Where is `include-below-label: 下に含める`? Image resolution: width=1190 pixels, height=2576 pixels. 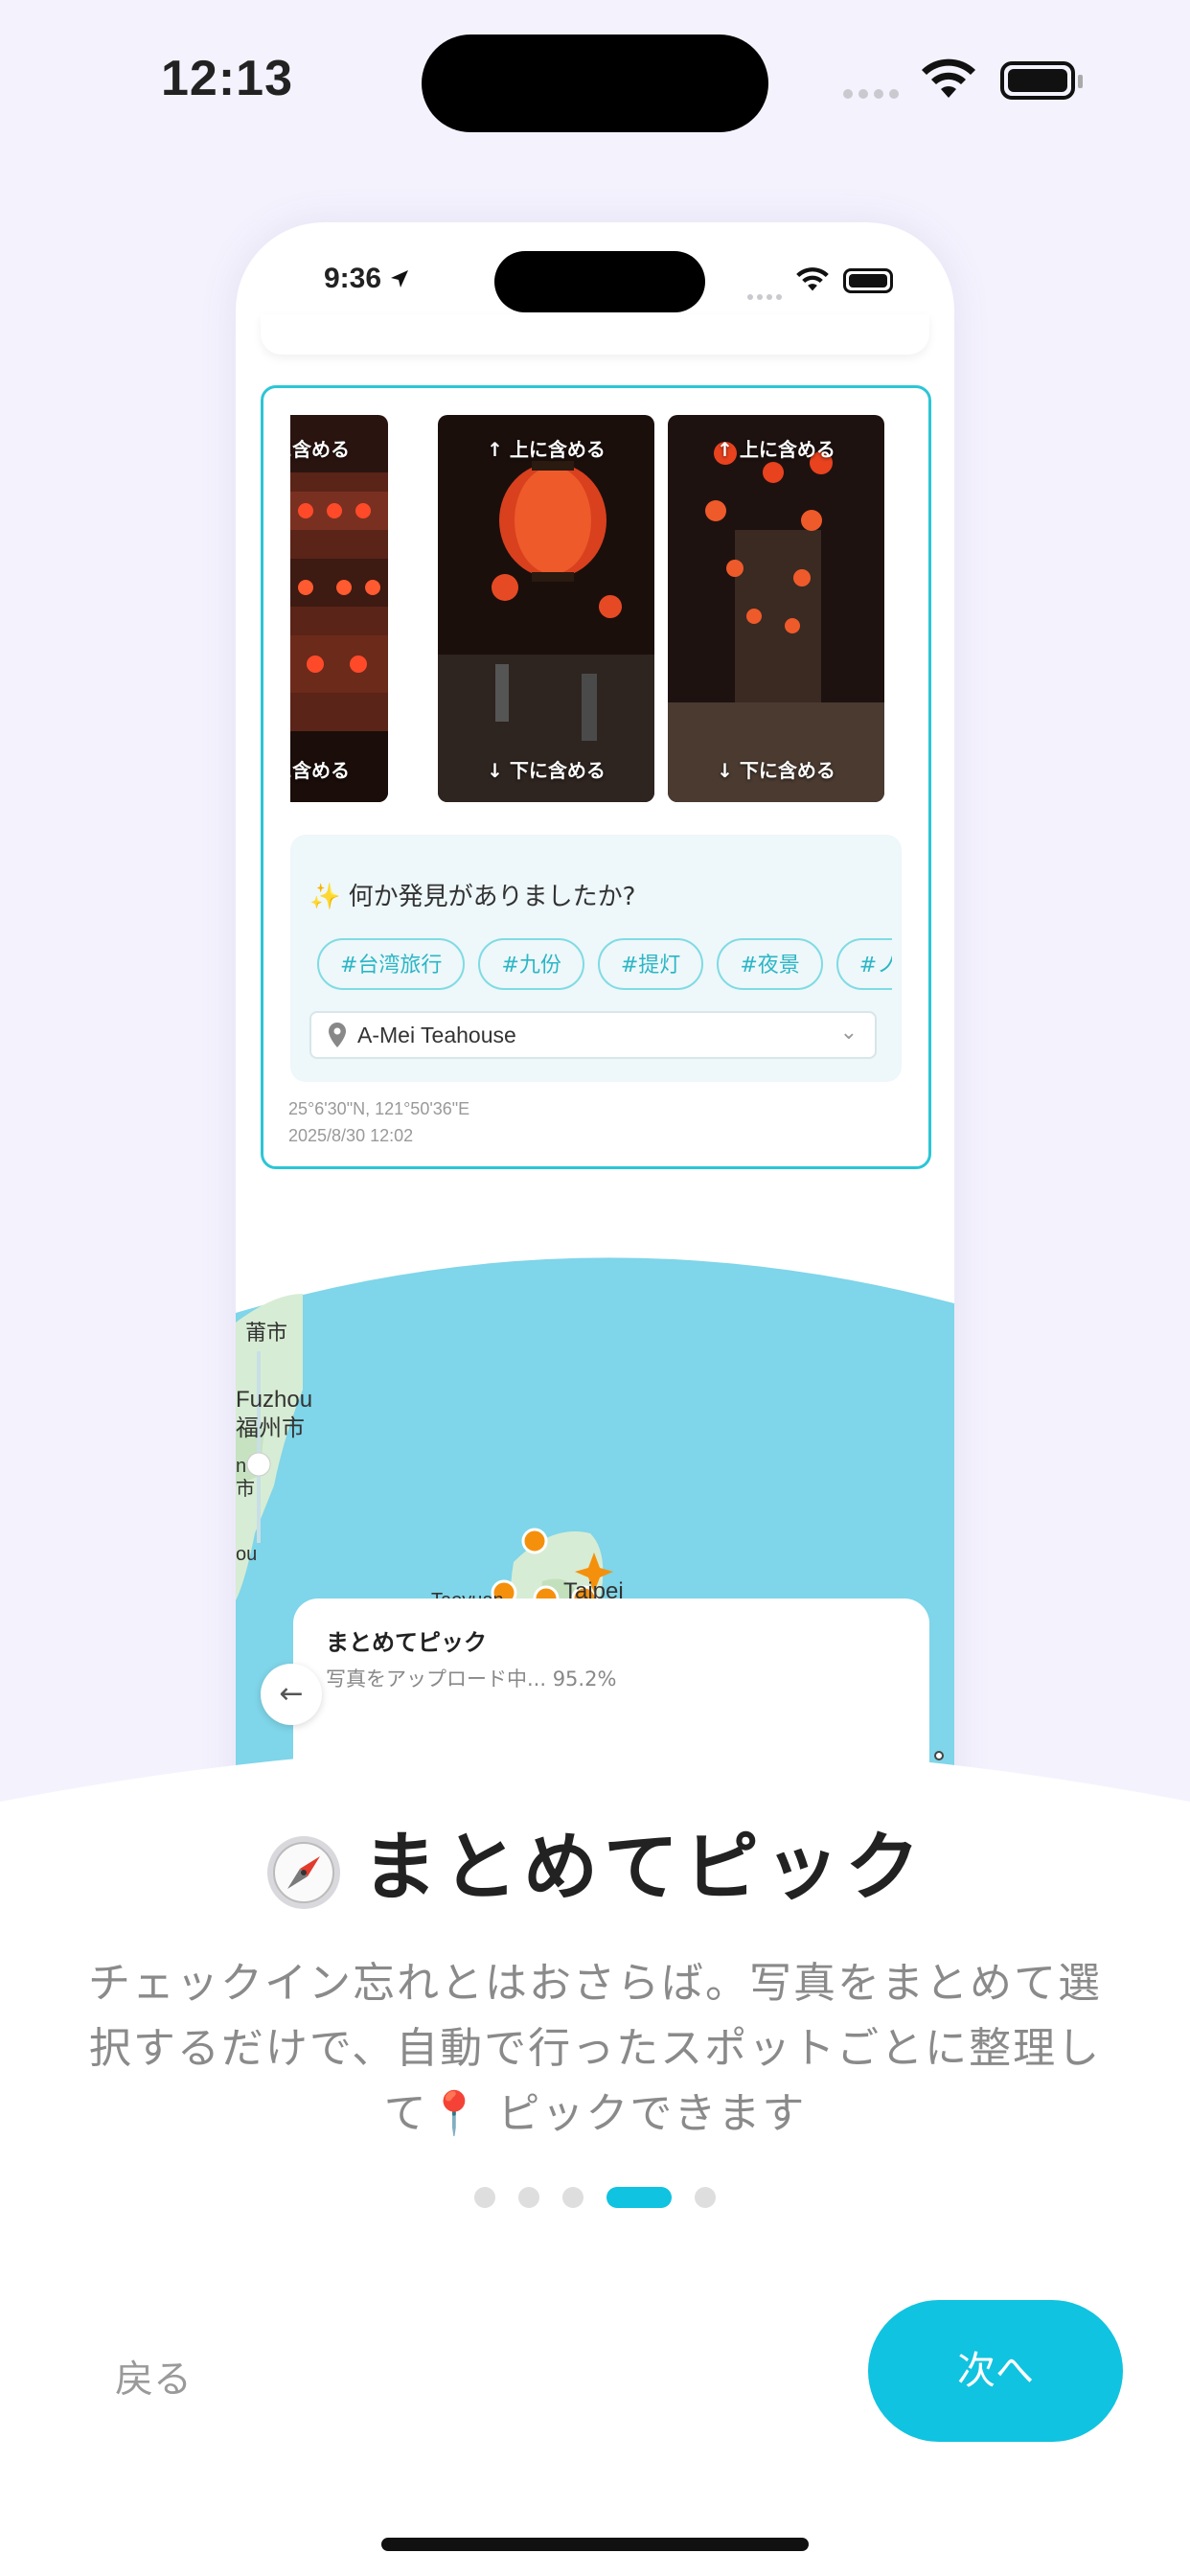
include-below-label: 下に含める is located at coordinates (339, 769).